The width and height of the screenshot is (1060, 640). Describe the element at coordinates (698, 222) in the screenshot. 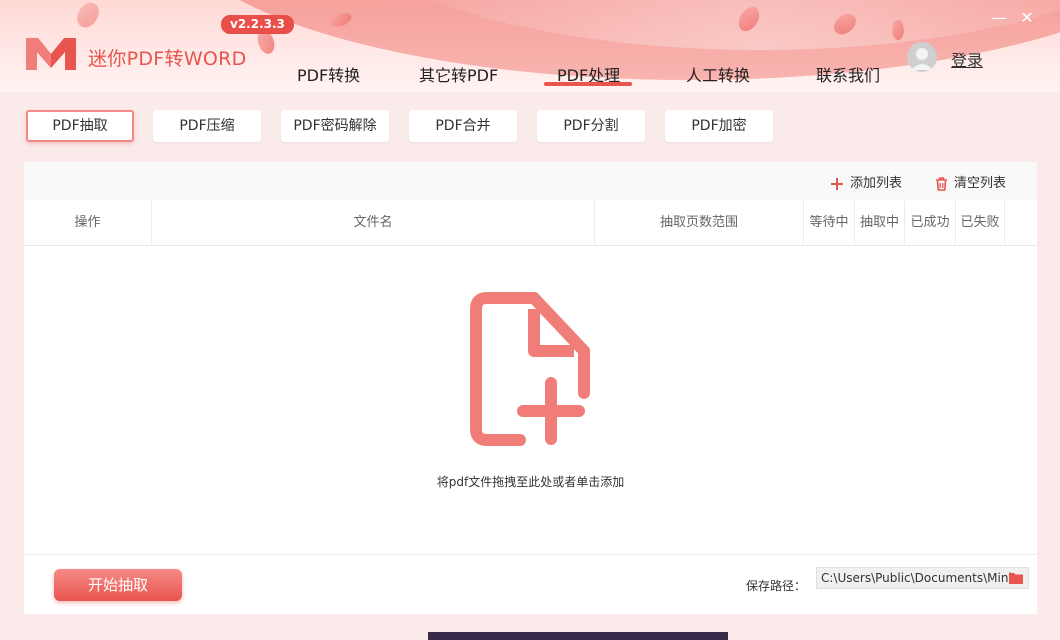

I see `column-header-page-range: 抽取页数范围` at that location.